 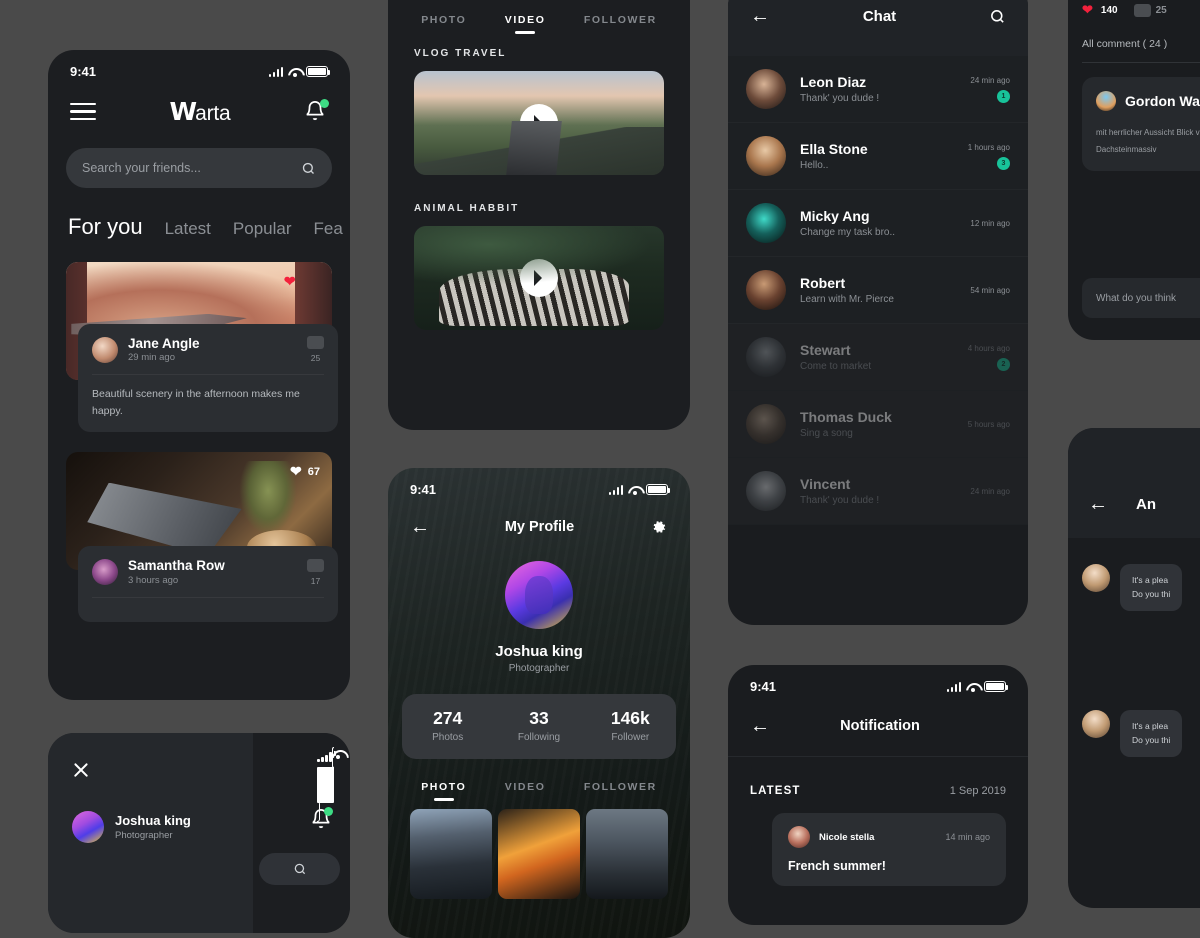 What do you see at coordinates (467, 208) in the screenshot?
I see `section-title-animal: ANIMAL HABBIT` at bounding box center [467, 208].